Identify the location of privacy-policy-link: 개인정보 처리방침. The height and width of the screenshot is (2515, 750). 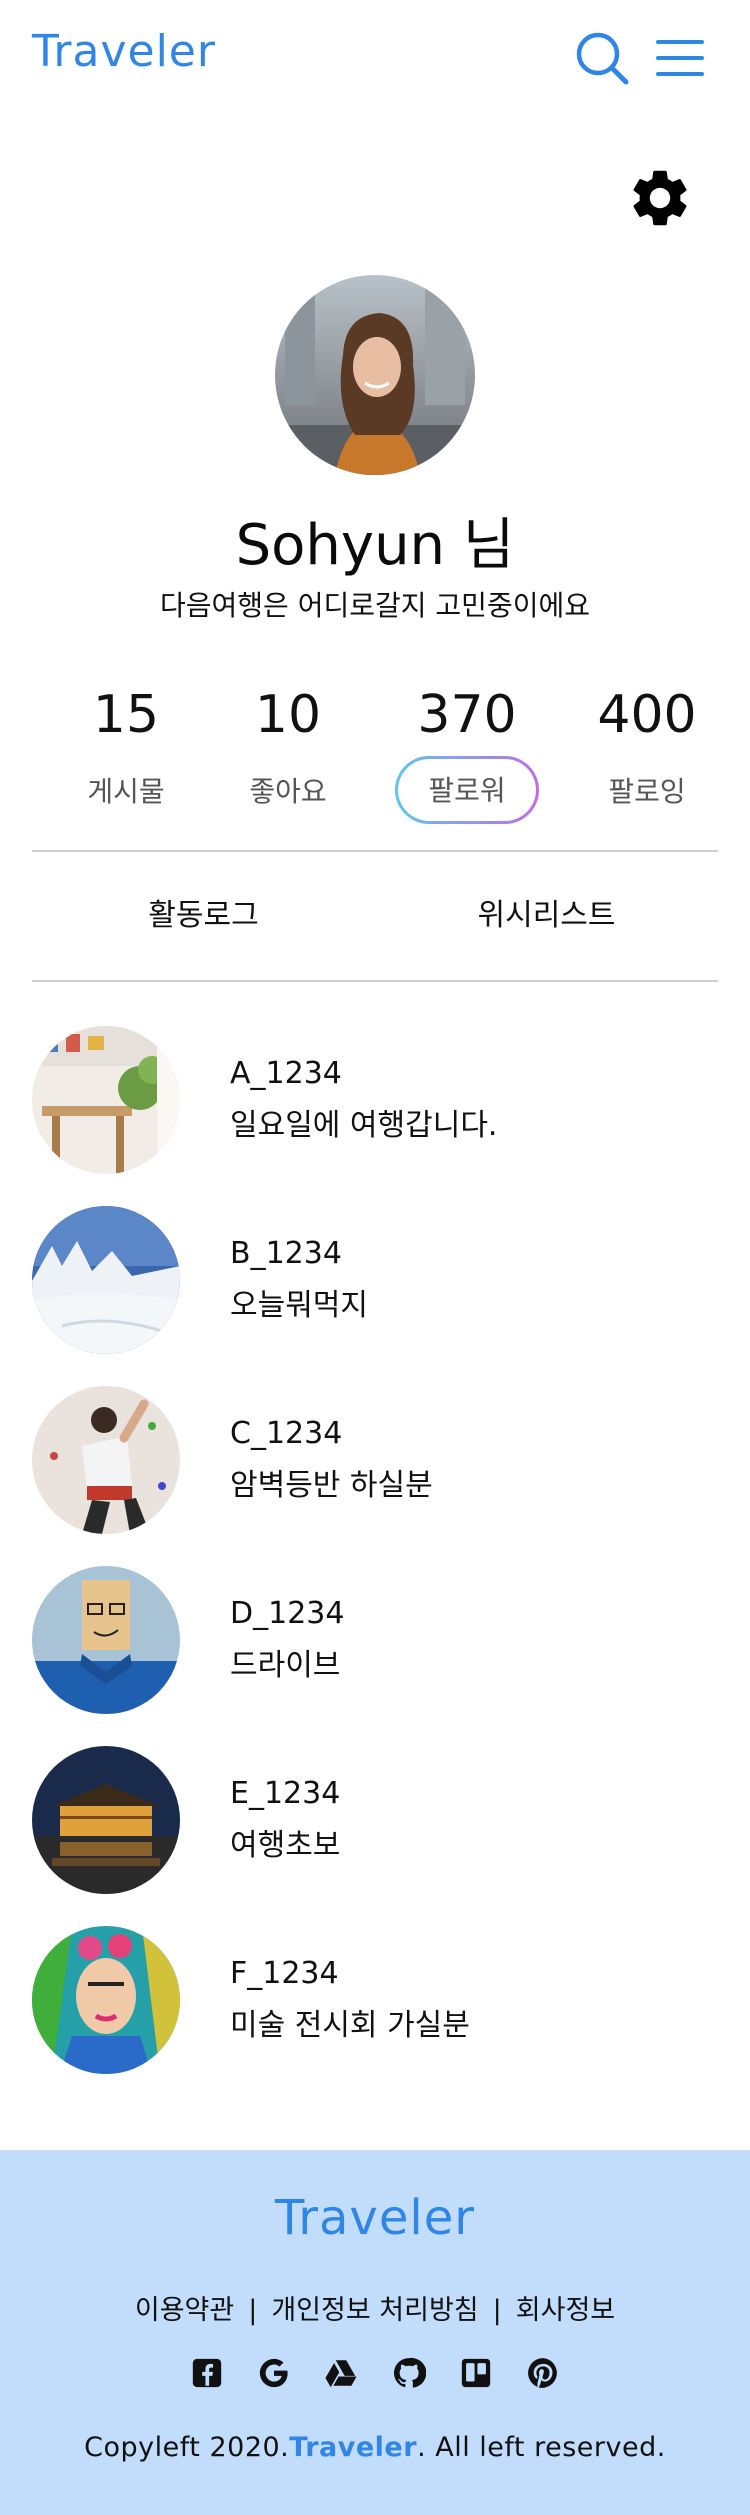
(374, 2310).